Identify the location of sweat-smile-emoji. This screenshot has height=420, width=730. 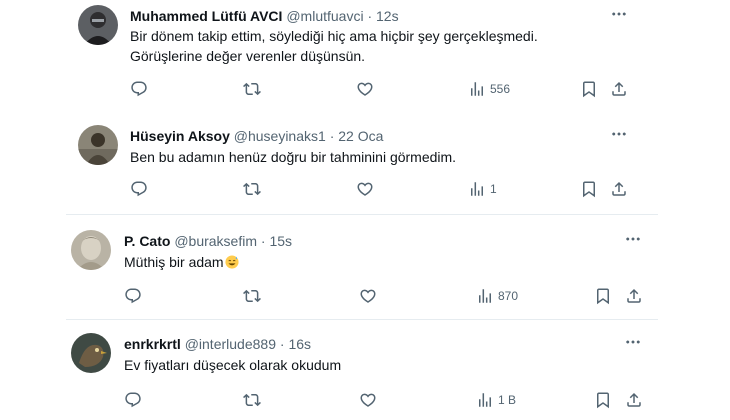
(232, 262).